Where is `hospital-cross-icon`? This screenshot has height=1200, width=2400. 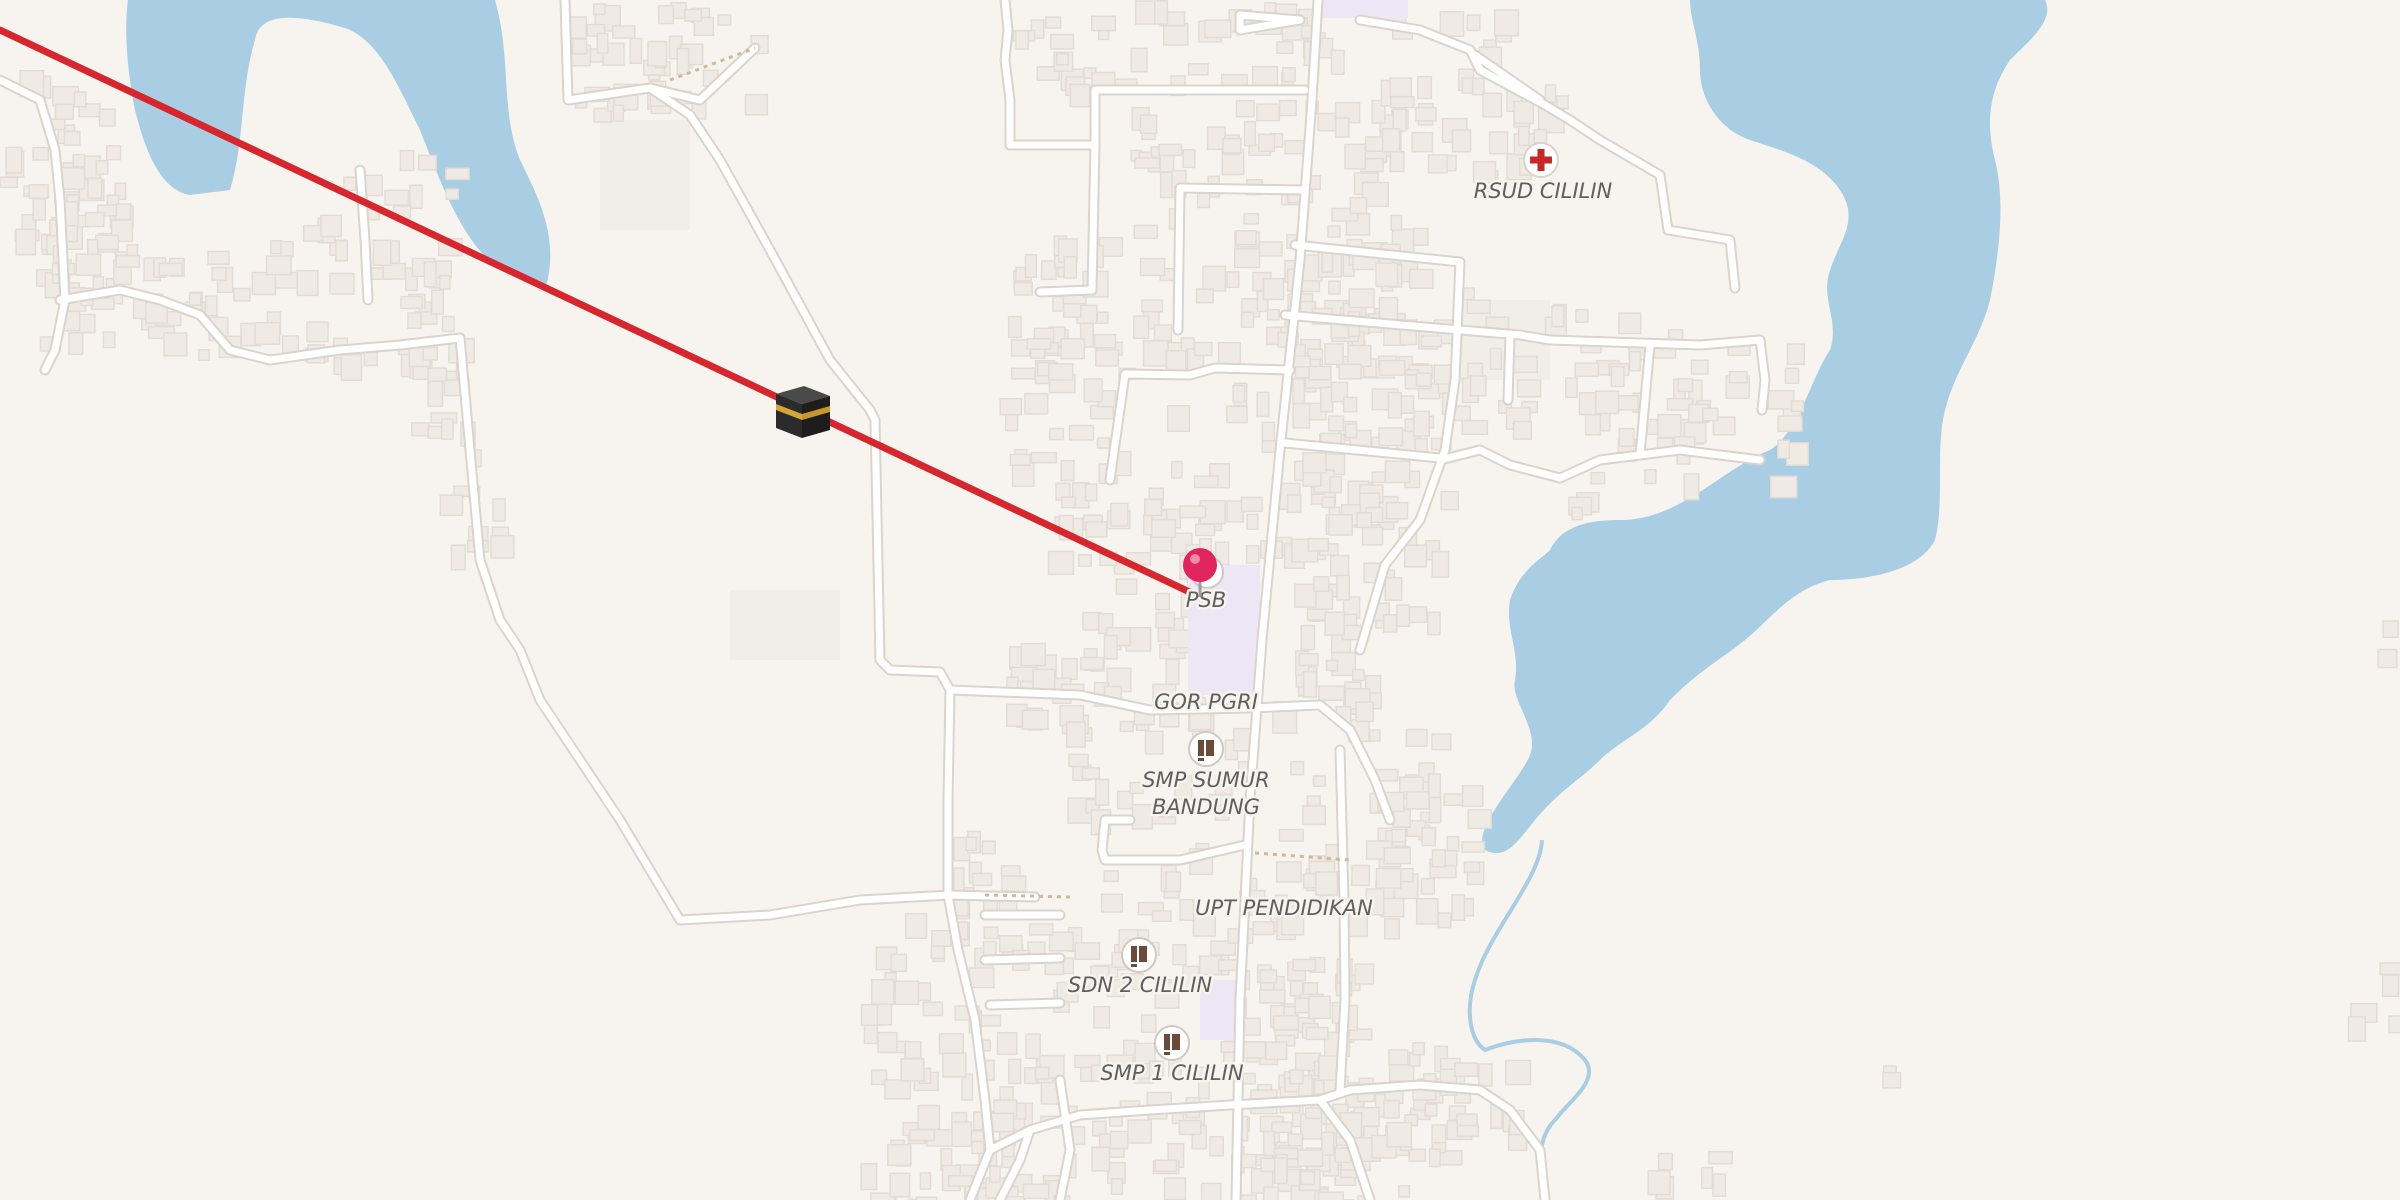
hospital-cross-icon is located at coordinates (1541, 160).